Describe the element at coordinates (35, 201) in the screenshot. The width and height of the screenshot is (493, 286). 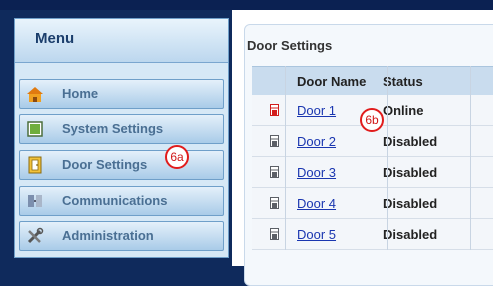
I see `communications-icon` at that location.